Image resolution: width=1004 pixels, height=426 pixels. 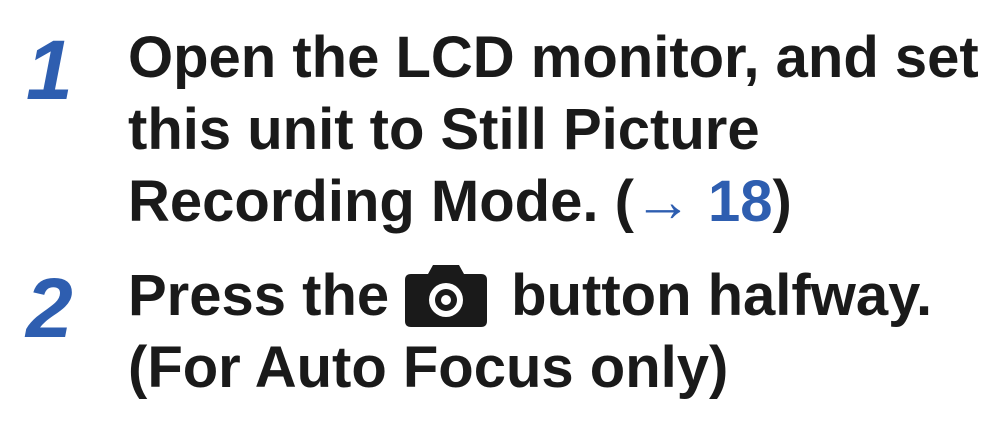 I want to click on arrow-icon: →, so click(x=662, y=201).